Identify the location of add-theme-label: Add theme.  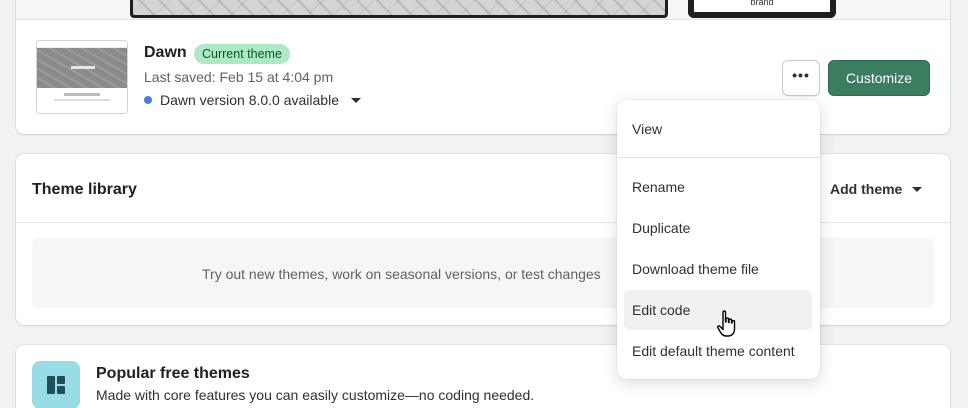
(866, 189).